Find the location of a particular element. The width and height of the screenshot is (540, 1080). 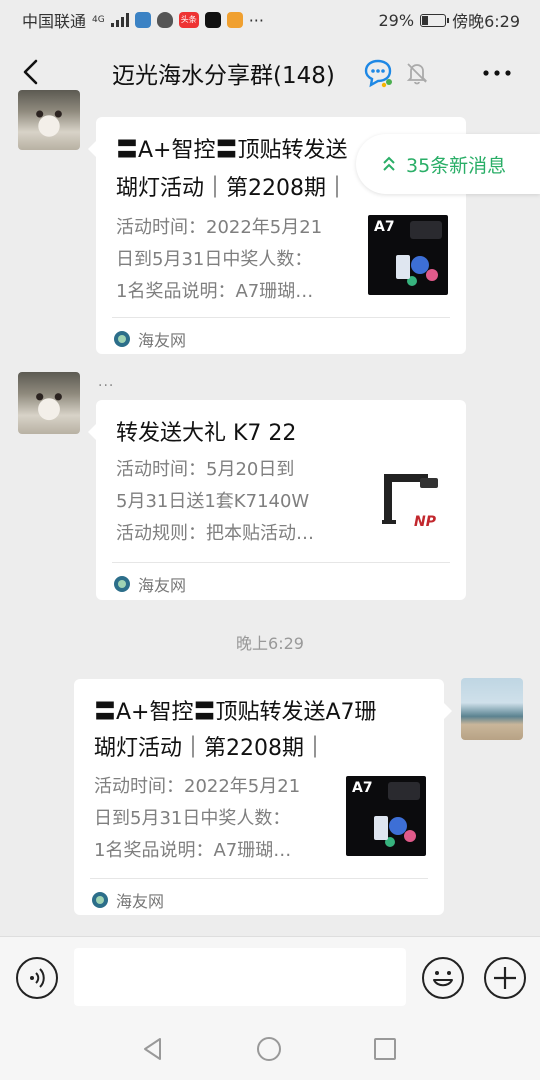

carrier-label: 中国联通 is located at coordinates (54, 21).